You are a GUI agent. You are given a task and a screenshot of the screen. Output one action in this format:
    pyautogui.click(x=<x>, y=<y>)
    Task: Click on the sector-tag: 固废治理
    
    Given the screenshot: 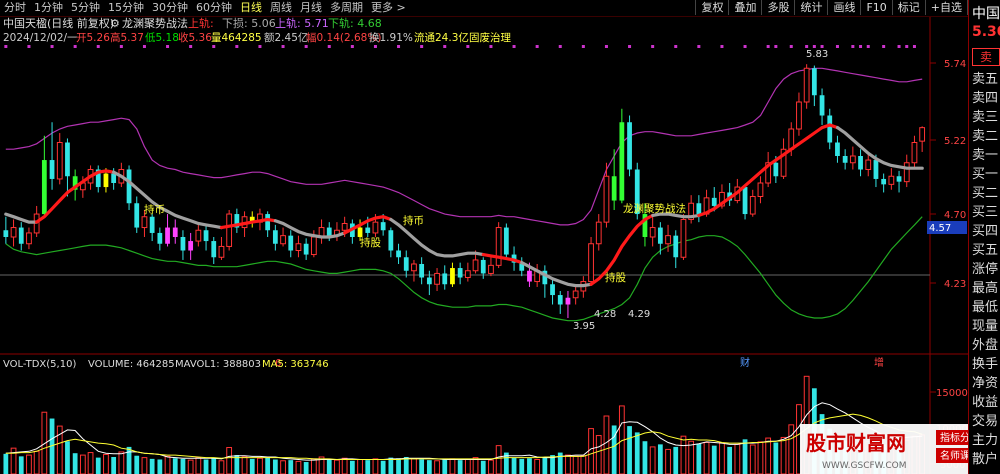 What is the action you would take?
    pyautogui.click(x=490, y=37)
    